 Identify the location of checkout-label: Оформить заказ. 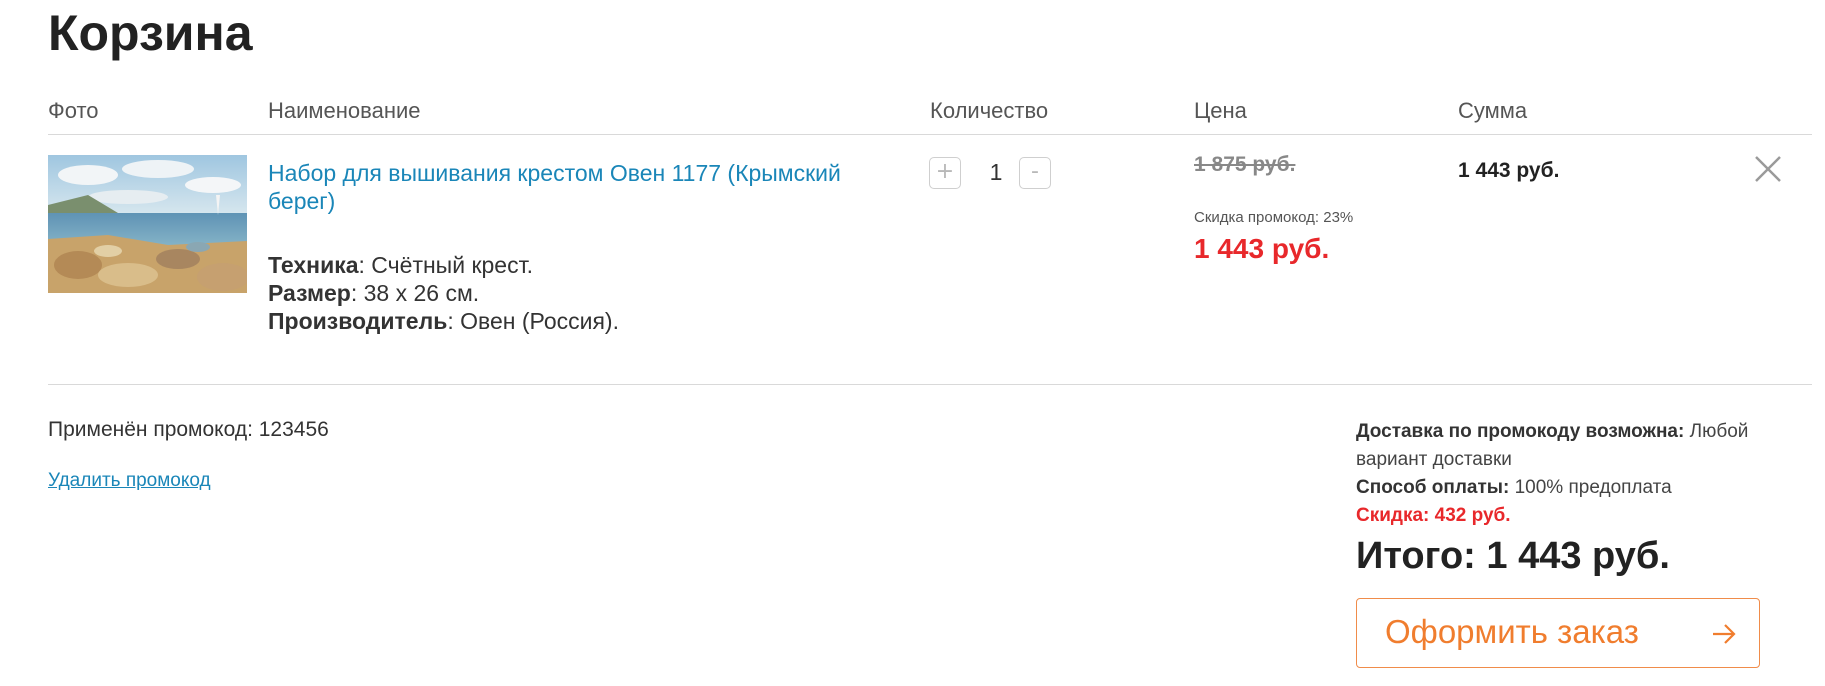
(1512, 631).